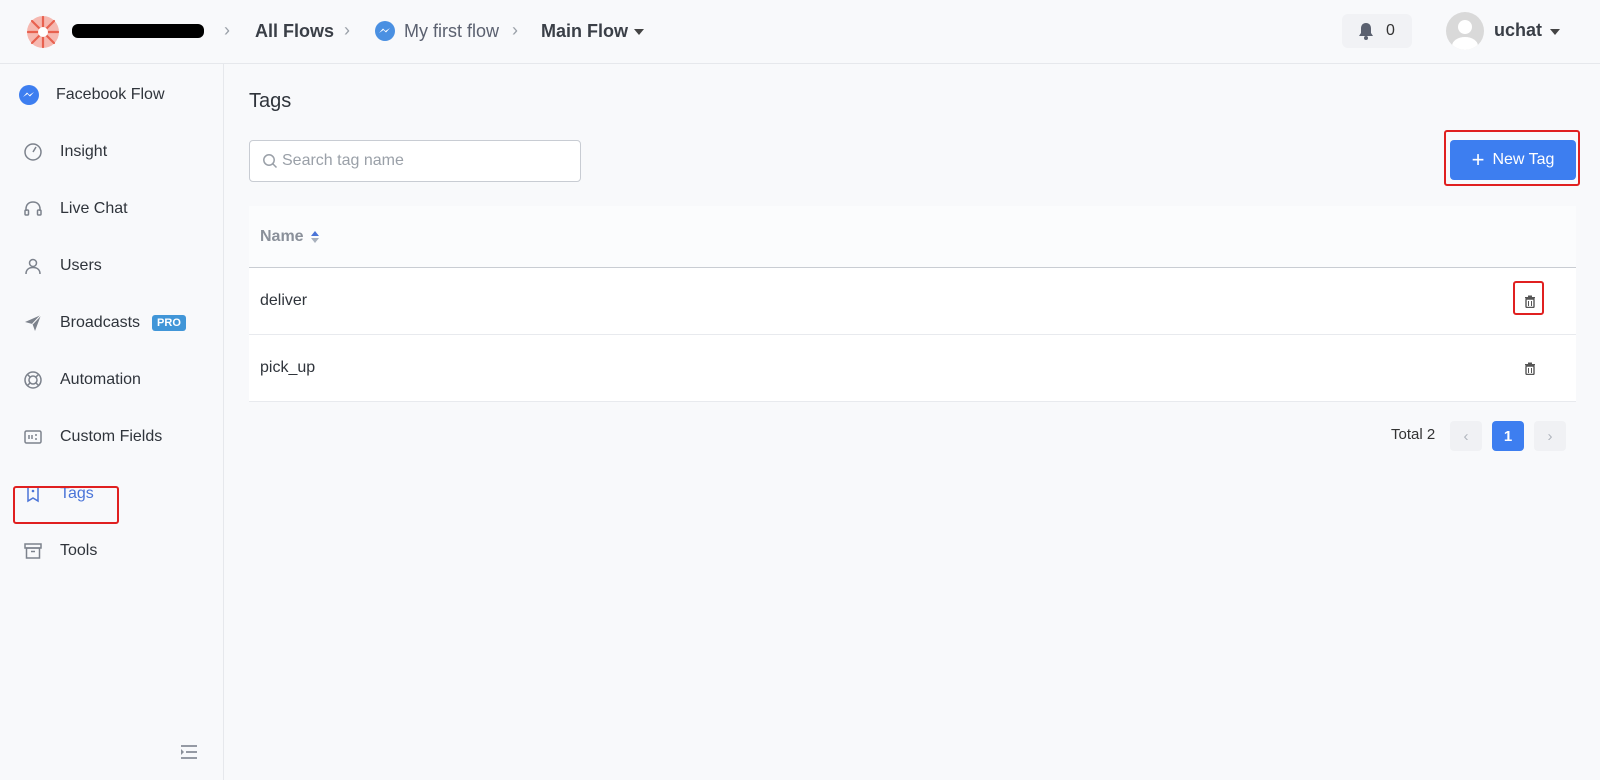 Image resolution: width=1600 pixels, height=780 pixels. I want to click on collapse-sidebar-icon, so click(189, 752).